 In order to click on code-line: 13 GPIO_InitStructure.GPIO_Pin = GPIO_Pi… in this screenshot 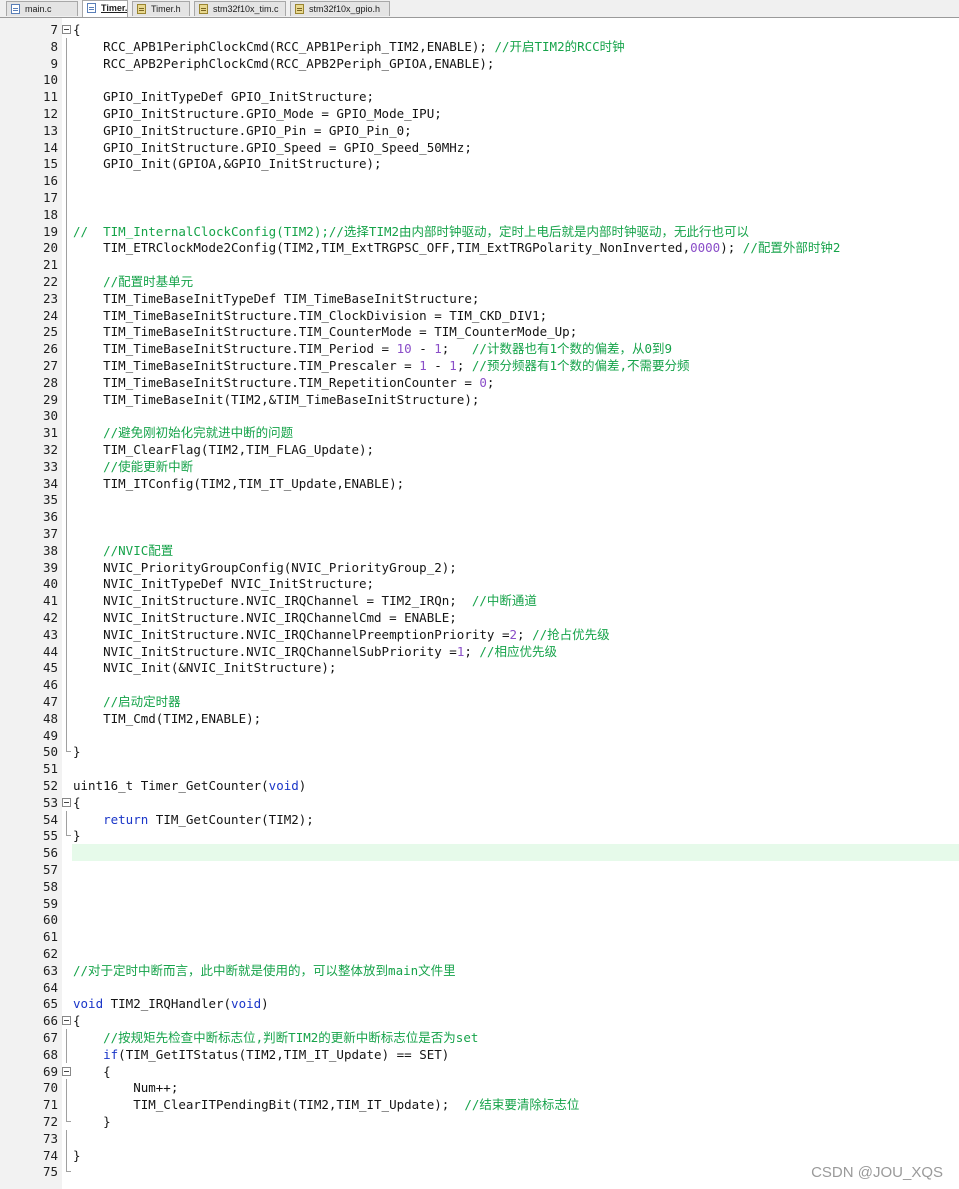, I will do `click(479, 130)`.